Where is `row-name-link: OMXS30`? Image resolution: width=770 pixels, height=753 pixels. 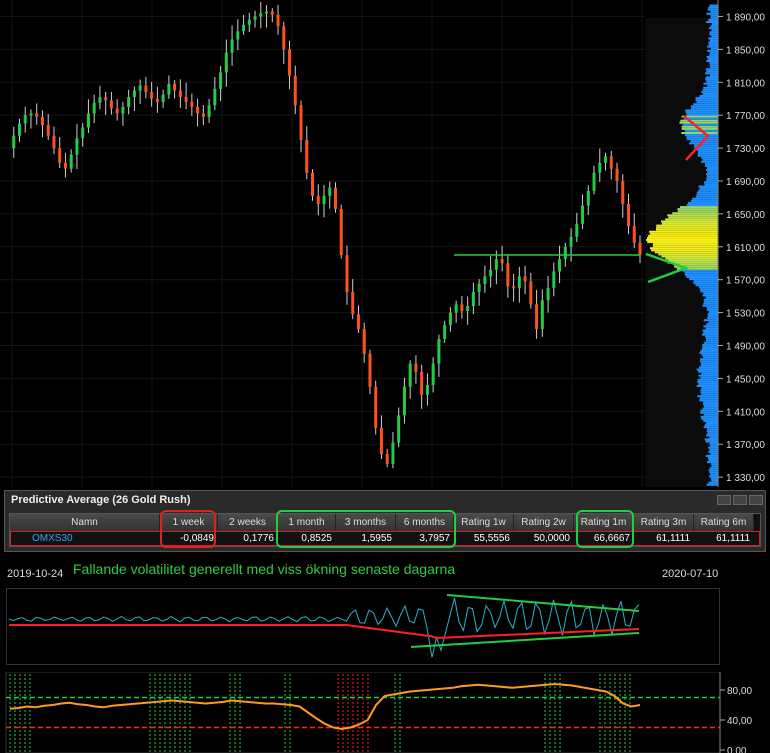 row-name-link: OMXS30 is located at coordinates (85, 538).